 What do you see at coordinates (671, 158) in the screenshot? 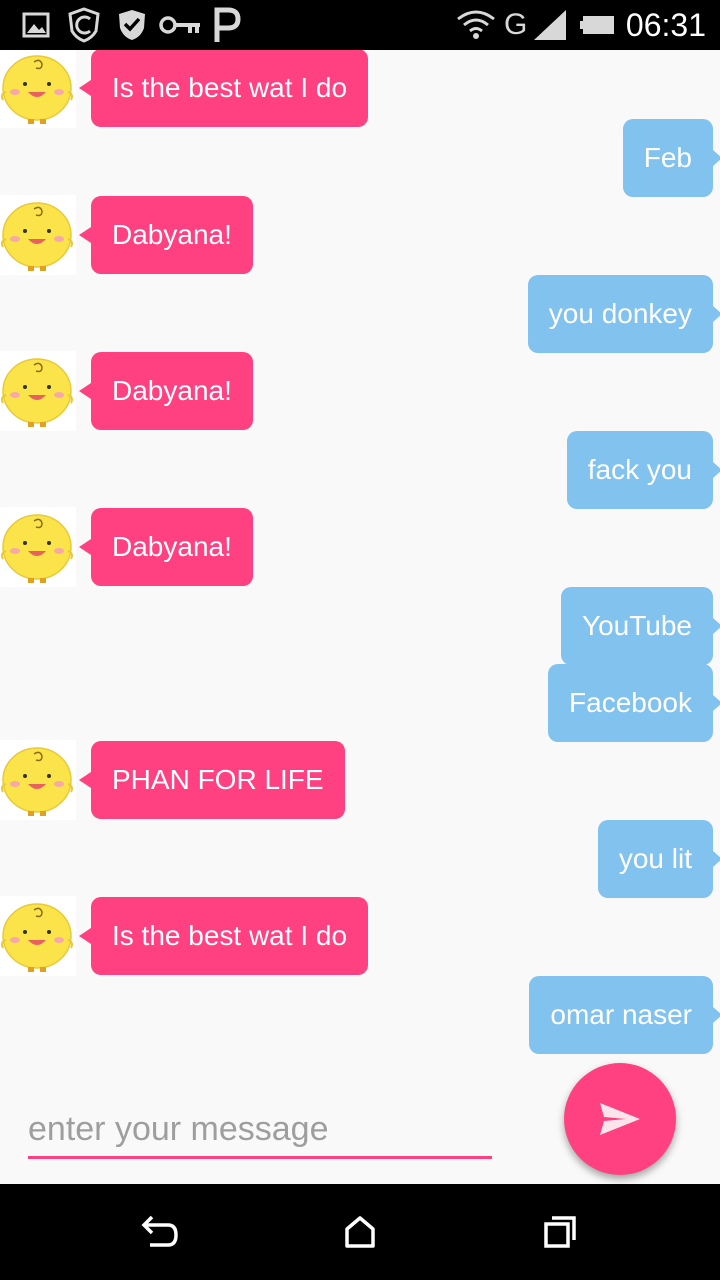
I see `user-message-bubble: Feb` at bounding box center [671, 158].